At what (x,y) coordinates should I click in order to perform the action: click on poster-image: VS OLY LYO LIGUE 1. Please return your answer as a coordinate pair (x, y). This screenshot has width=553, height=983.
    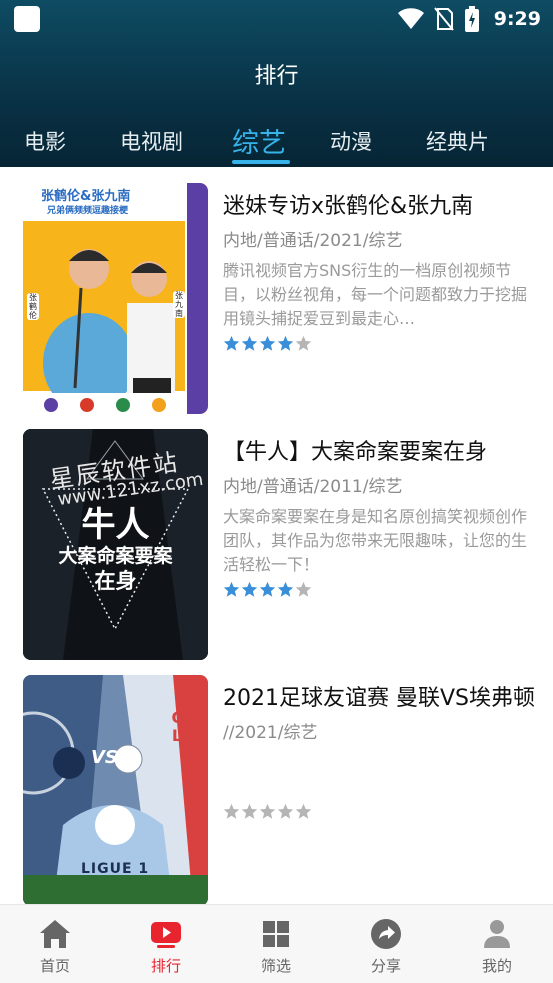
    Looking at the image, I should click on (115, 789).